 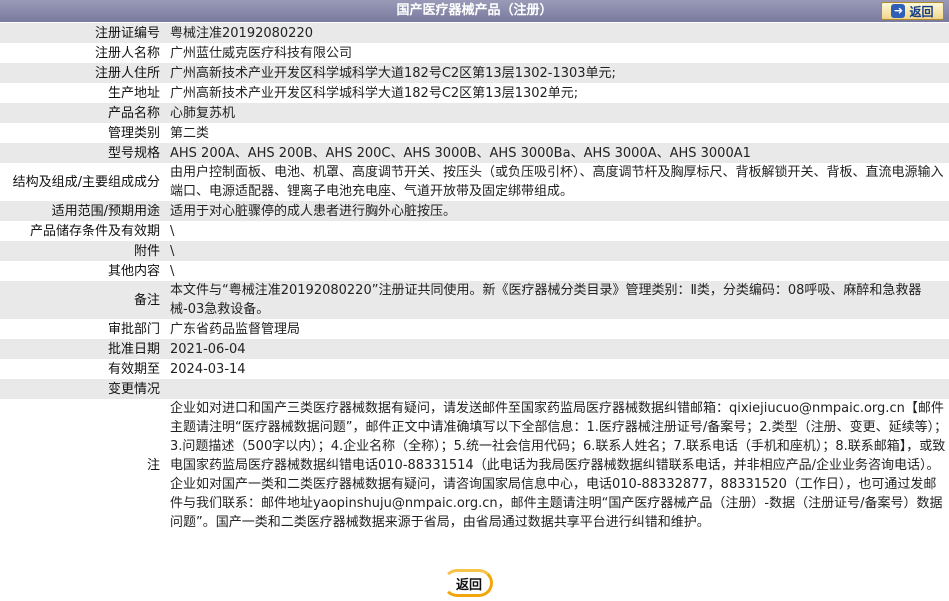 I want to click on back-button-label: 返回, so click(x=921, y=11).